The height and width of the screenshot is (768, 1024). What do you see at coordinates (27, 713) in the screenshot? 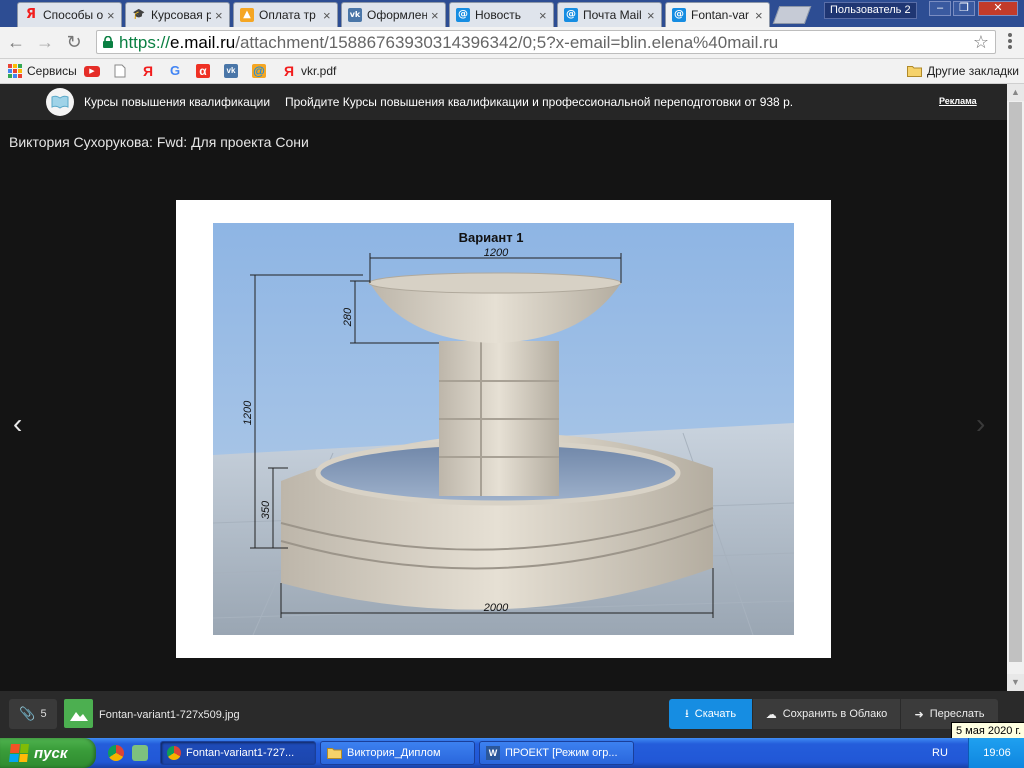
I see `paperclip-icon: 📎` at bounding box center [27, 713].